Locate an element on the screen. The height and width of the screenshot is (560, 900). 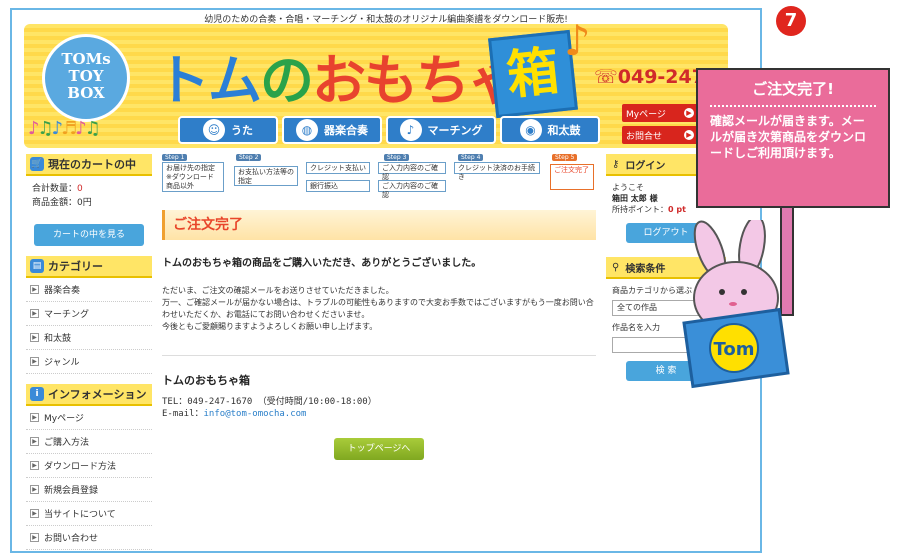
callout-title: ご注文完了! is located at coordinates (793, 89).